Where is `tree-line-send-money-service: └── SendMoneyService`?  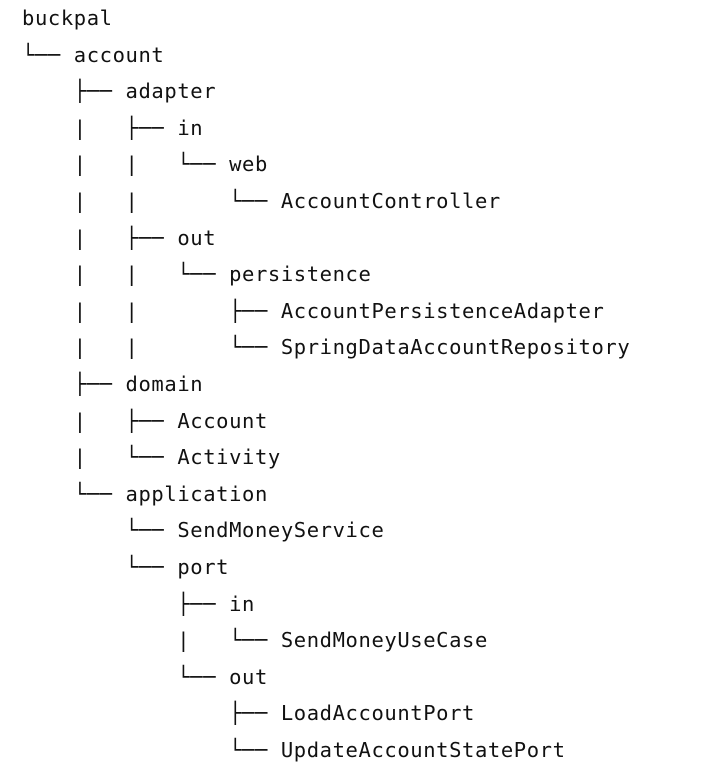
tree-line-send-money-service: └── SendMoneyService is located at coordinates (326, 530).